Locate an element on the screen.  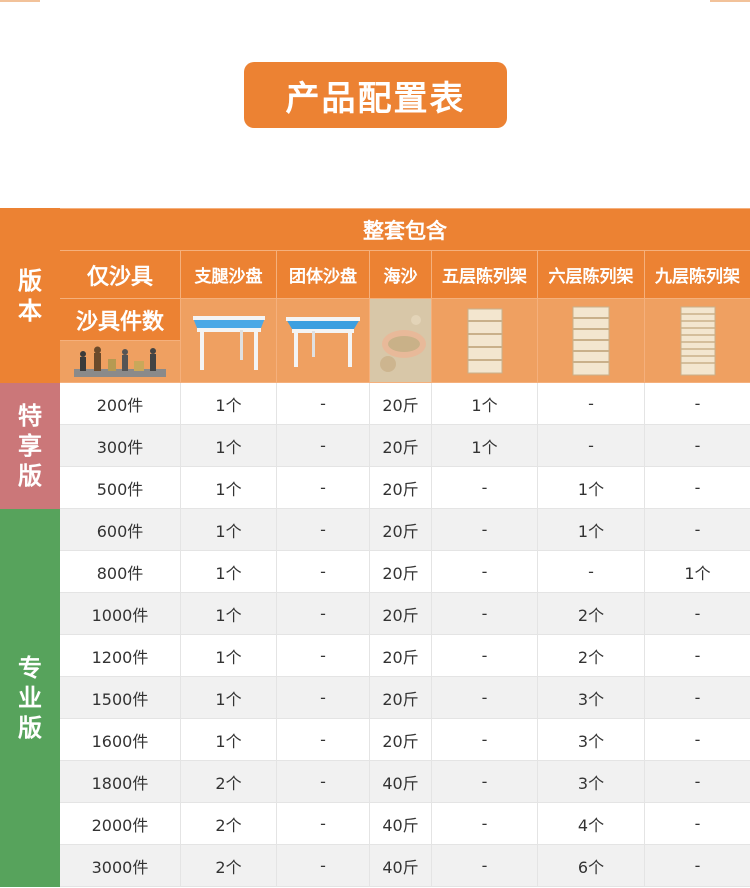
six-tier-shelf-cell: 4个 is located at coordinates (591, 823).